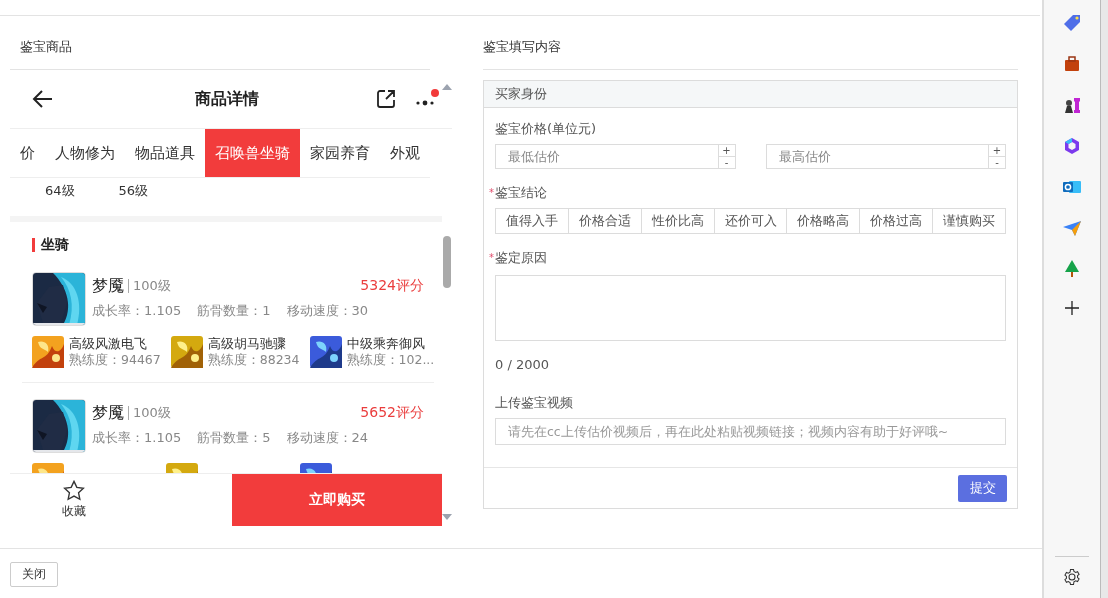 The width and height of the screenshot is (1108, 598). What do you see at coordinates (1072, 64) in the screenshot?
I see `briefcase-icon` at bounding box center [1072, 64].